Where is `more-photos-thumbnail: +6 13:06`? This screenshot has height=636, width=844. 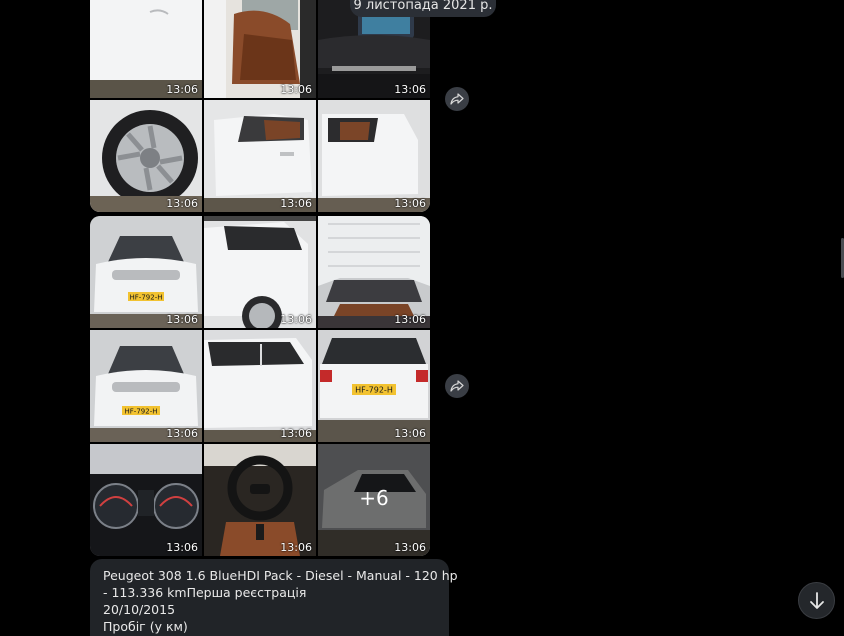
more-photos-thumbnail: +6 13:06 is located at coordinates (374, 500).